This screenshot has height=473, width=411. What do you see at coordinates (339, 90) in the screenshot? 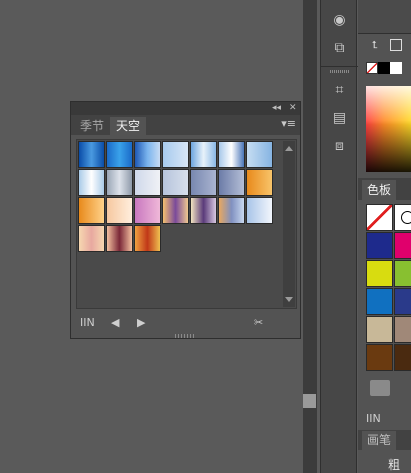
I see `align-icon: ⌗` at bounding box center [339, 90].